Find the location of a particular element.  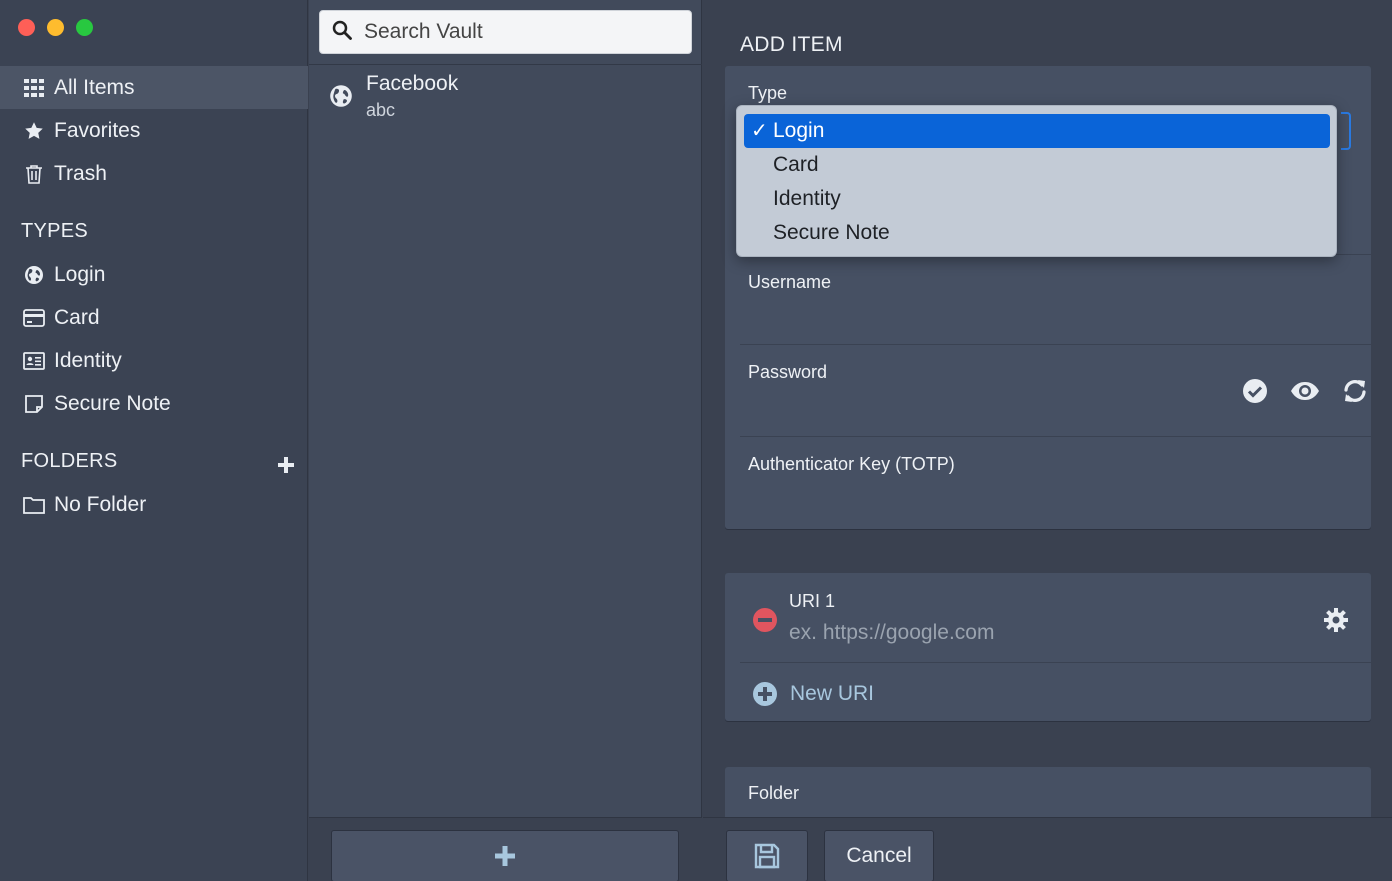

totp-label: Authenticator Key (TOTP) is located at coordinates (851, 464).